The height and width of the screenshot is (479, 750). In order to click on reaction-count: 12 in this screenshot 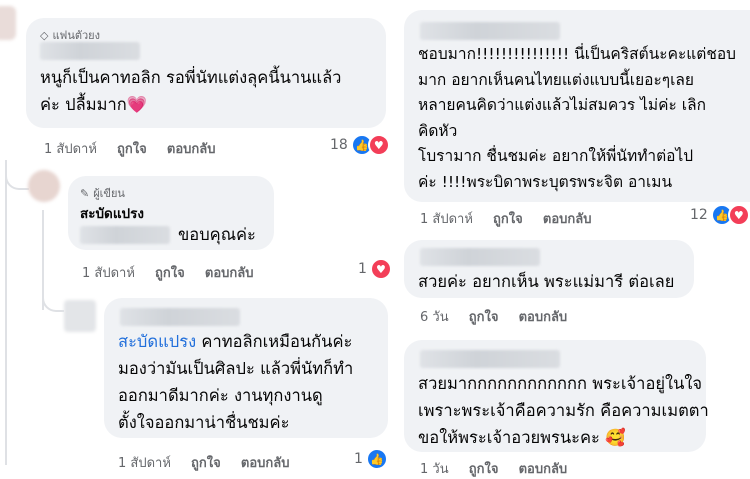, I will do `click(699, 215)`.